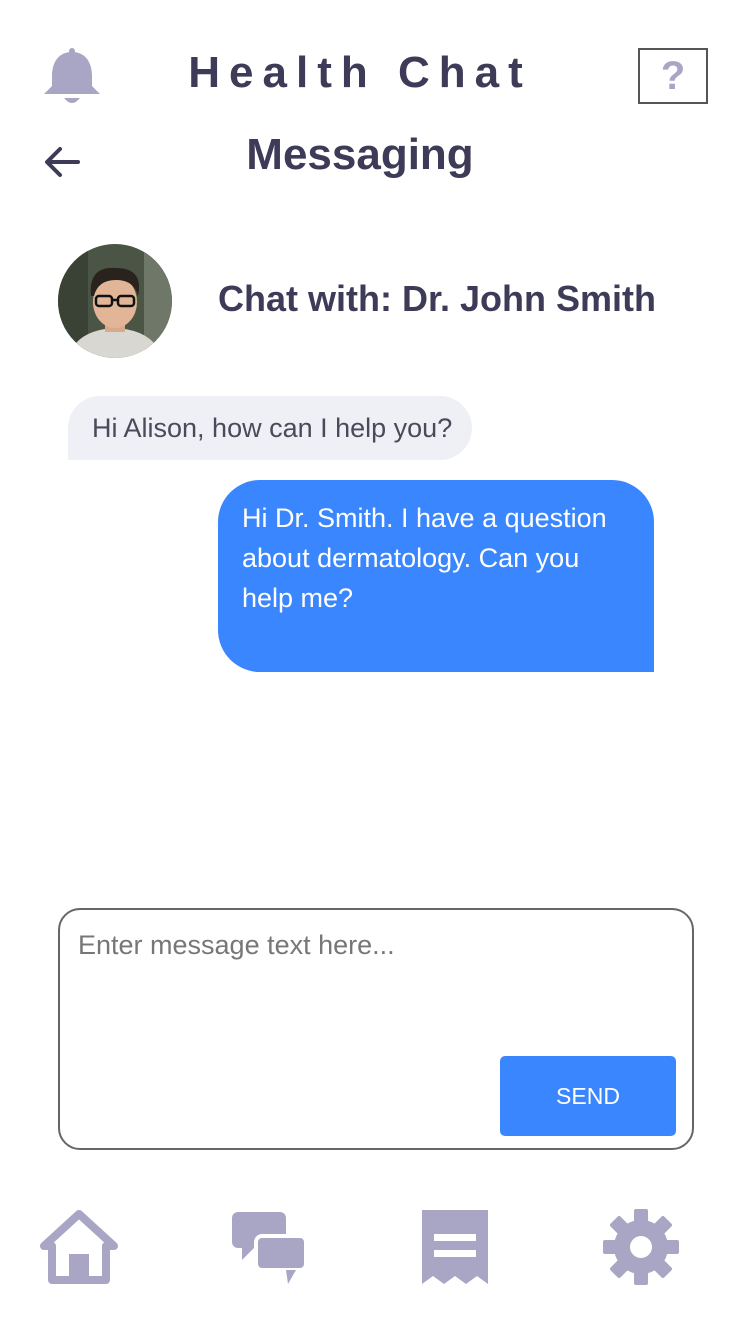  I want to click on message-input, so click(376, 990).